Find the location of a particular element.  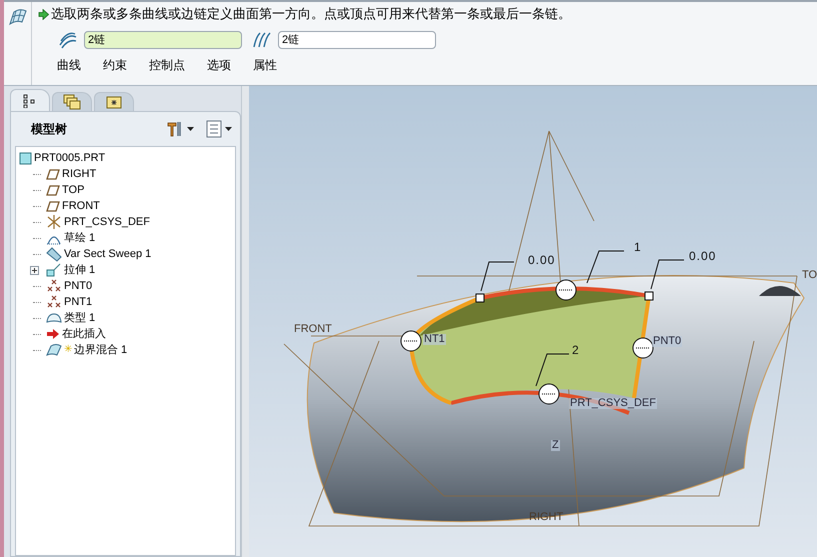

folders-icon is located at coordinates (72, 102).